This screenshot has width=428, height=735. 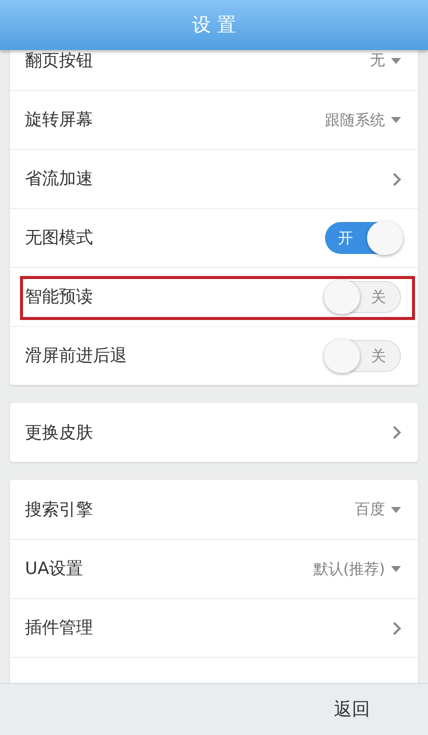 I want to click on settings-row: 旋转屏幕 跟随系统, so click(x=214, y=119).